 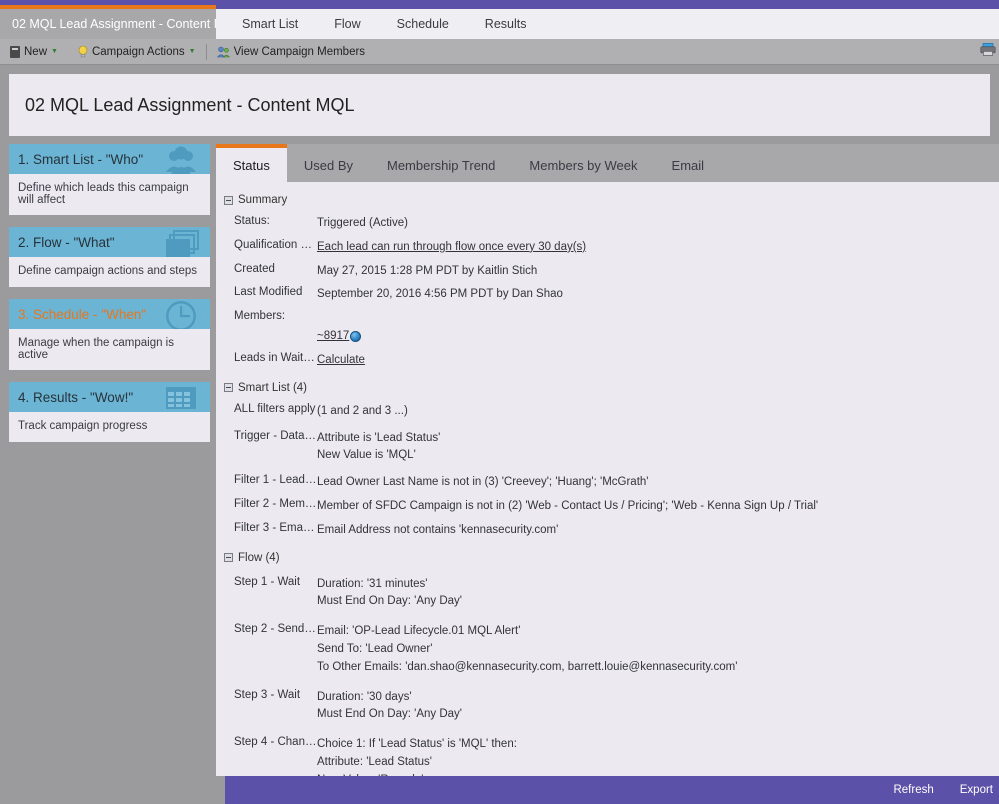 I want to click on row-label: Status:, so click(x=252, y=221).